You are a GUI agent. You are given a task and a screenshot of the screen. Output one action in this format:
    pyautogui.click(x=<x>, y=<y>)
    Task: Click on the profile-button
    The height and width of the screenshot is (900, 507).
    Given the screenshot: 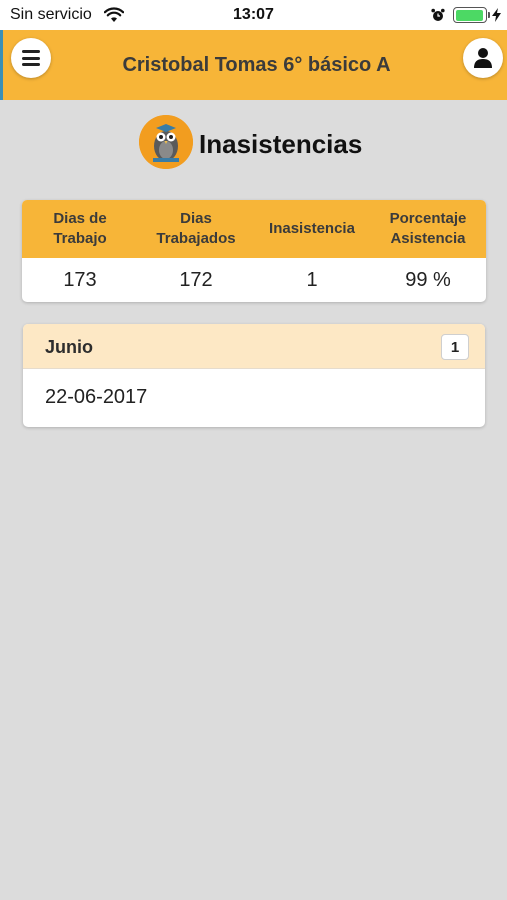 What is the action you would take?
    pyautogui.click(x=483, y=58)
    